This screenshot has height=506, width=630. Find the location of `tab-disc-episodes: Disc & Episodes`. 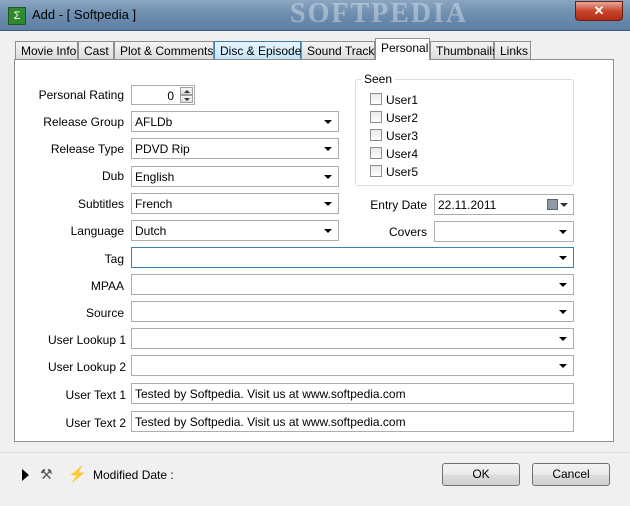

tab-disc-episodes: Disc & Episodes is located at coordinates (260, 50).